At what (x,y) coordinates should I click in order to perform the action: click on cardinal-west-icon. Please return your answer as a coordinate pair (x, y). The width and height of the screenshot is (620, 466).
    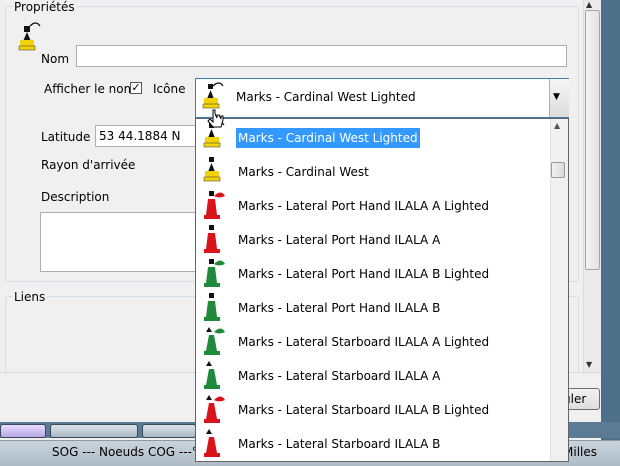
    Looking at the image, I should click on (212, 169).